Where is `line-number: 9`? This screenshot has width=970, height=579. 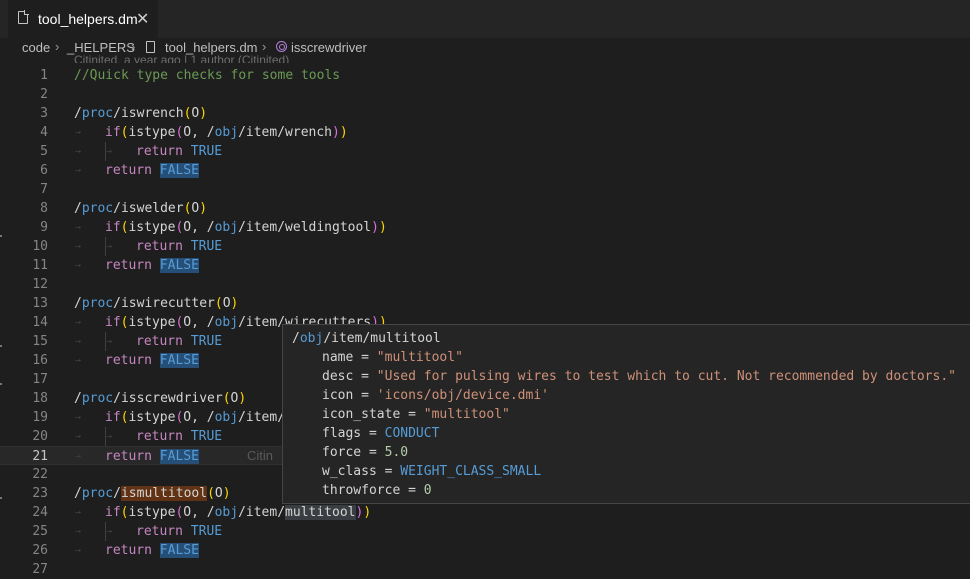 line-number: 9 is located at coordinates (44, 227).